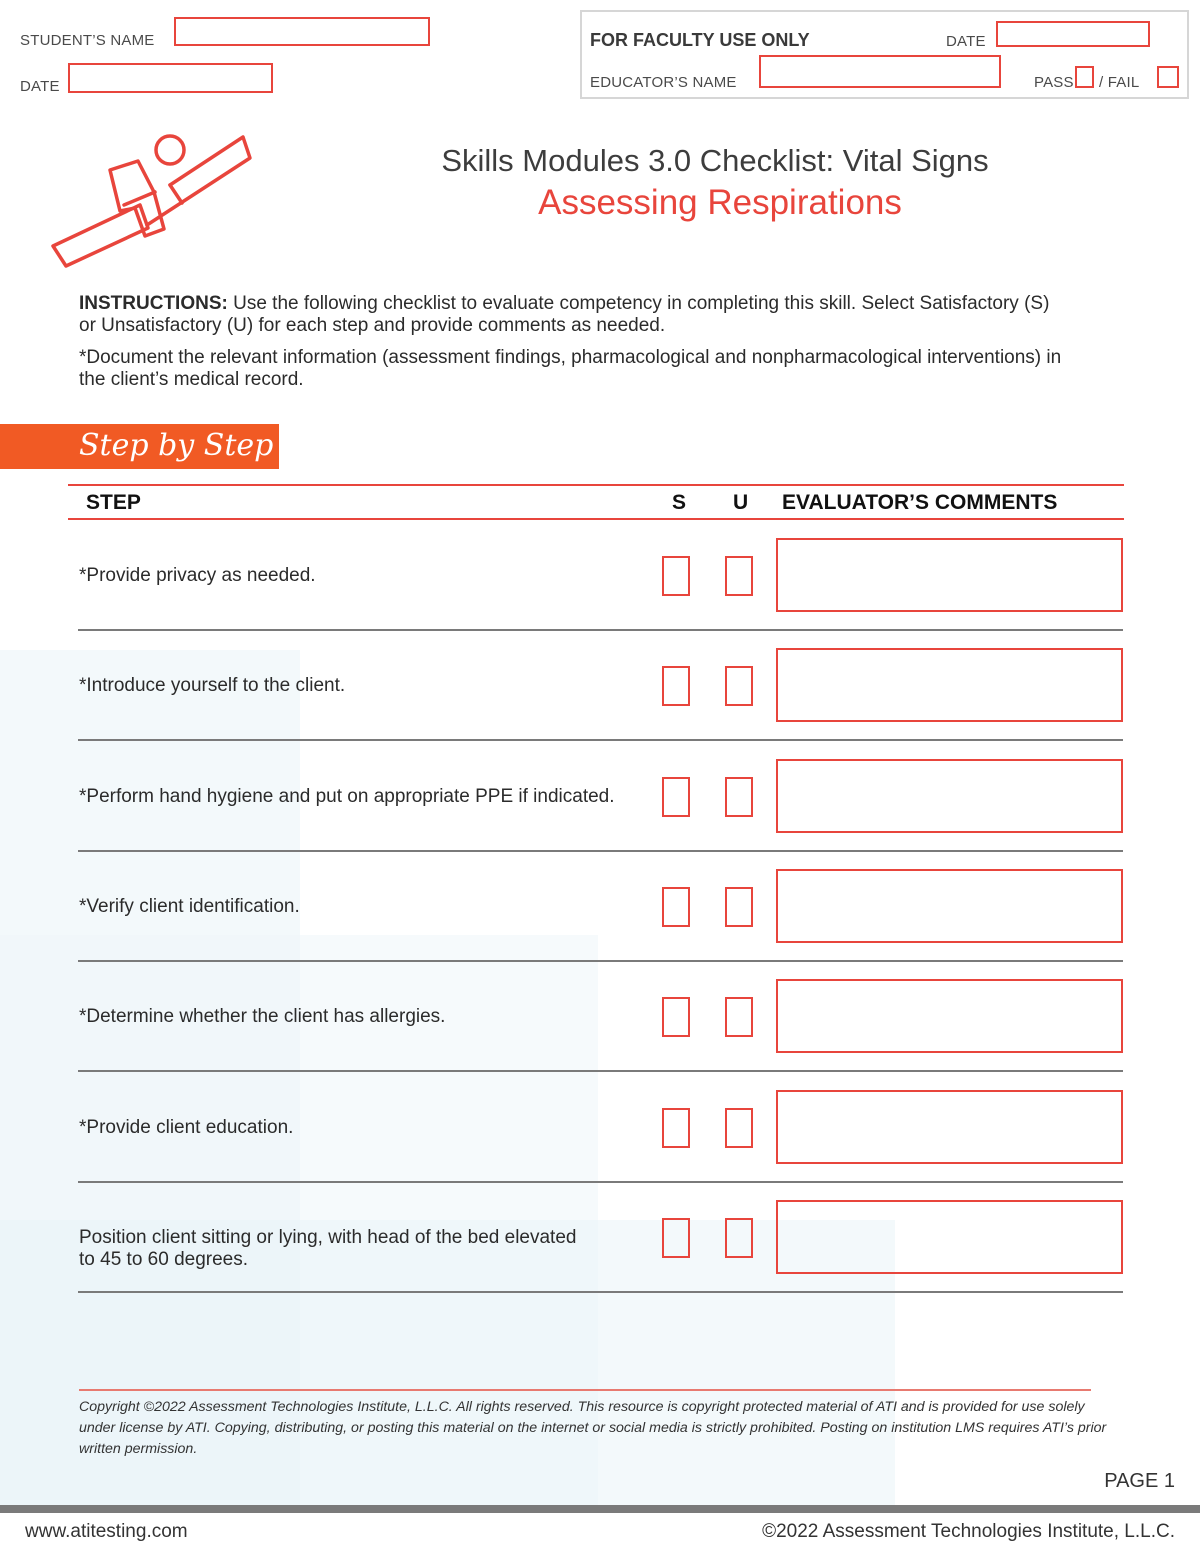 This screenshot has width=1200, height=1553. I want to click on fail-label: / FAIL, so click(1119, 82).